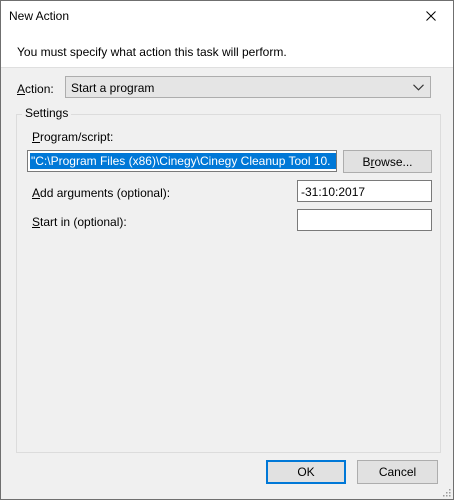 The width and height of the screenshot is (454, 500). What do you see at coordinates (73, 137) in the screenshot?
I see `program-script-label: Program/script:` at bounding box center [73, 137].